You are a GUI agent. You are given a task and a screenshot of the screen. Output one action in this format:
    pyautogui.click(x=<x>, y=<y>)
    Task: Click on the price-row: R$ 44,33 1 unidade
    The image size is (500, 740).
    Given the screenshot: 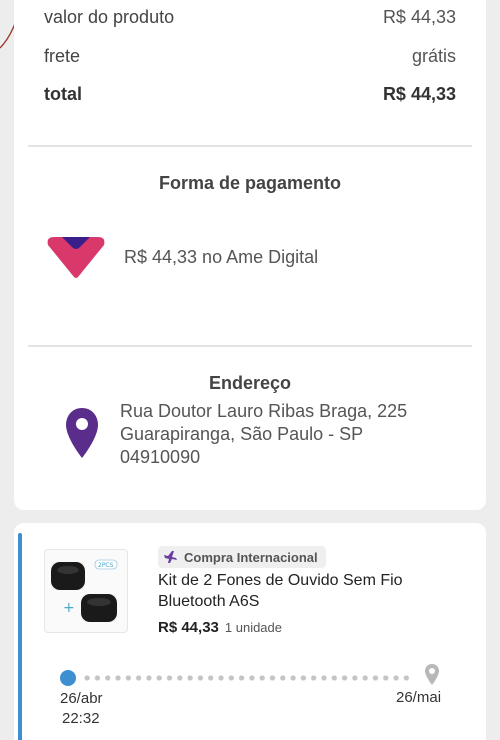 What is the action you would take?
    pyautogui.click(x=220, y=627)
    